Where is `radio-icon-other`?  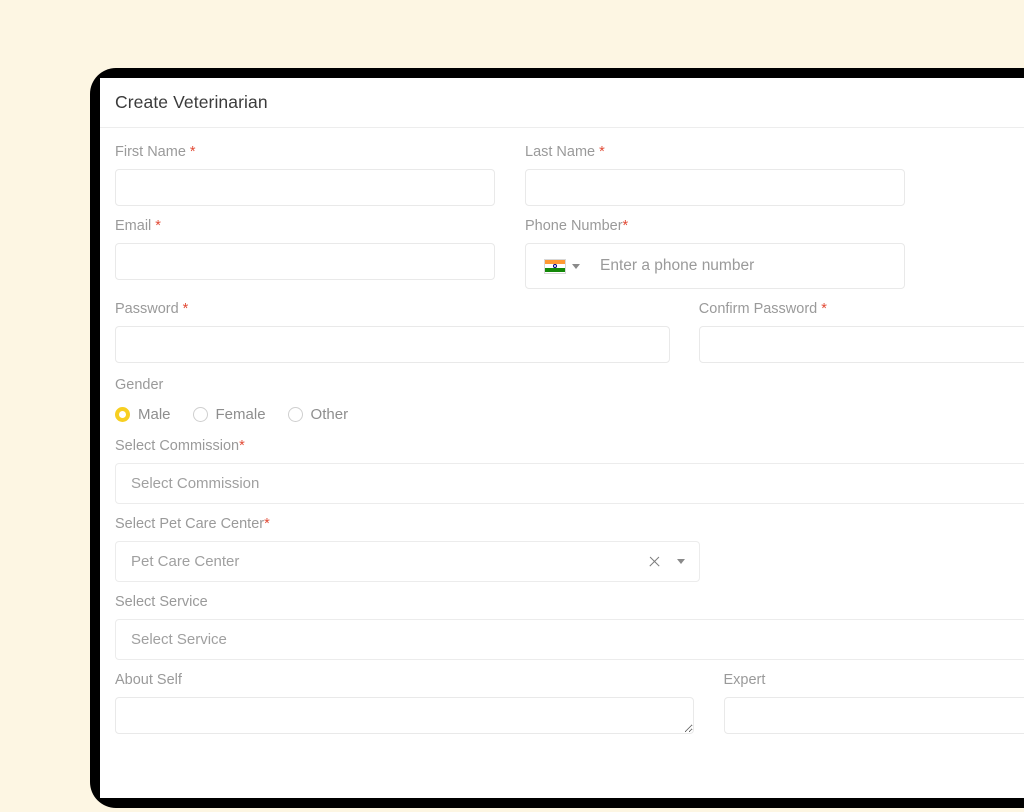 radio-icon-other is located at coordinates (295, 414).